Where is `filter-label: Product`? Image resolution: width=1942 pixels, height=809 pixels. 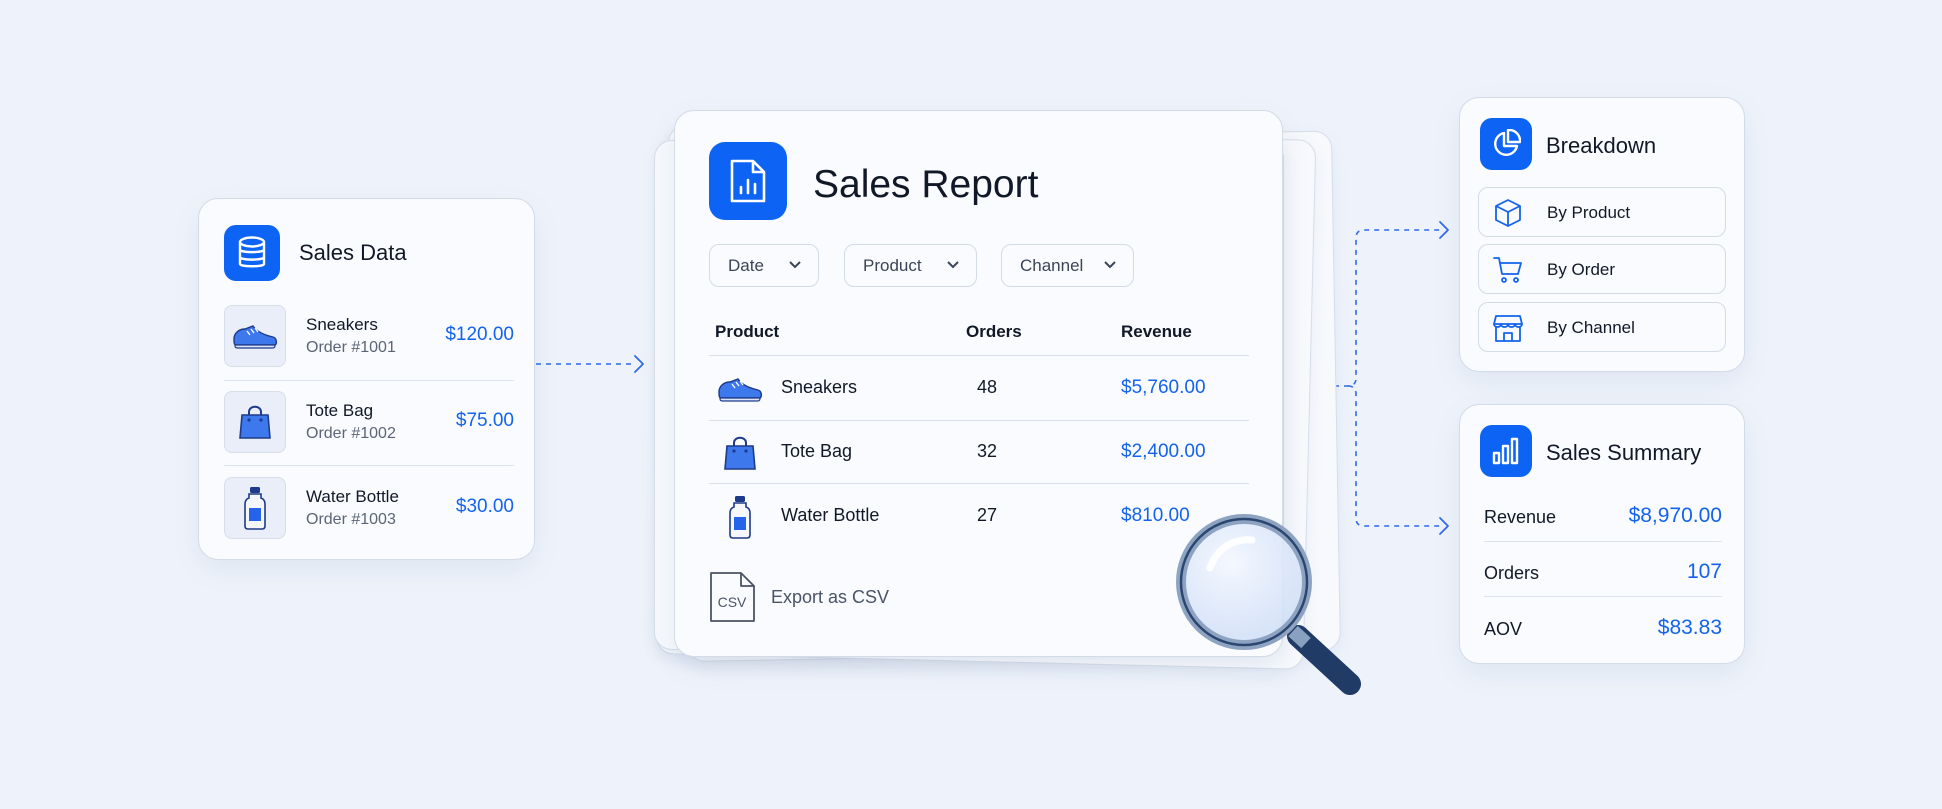 filter-label: Product is located at coordinates (892, 265).